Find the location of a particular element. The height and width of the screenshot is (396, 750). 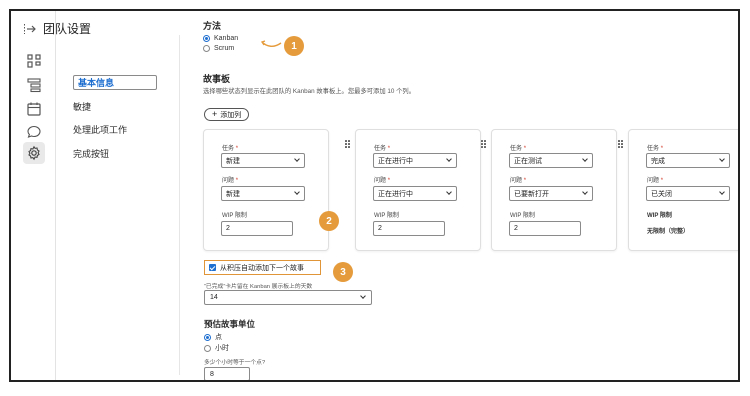

auto-add-label: 从积压自动添加下一个故事 is located at coordinates (262, 268).